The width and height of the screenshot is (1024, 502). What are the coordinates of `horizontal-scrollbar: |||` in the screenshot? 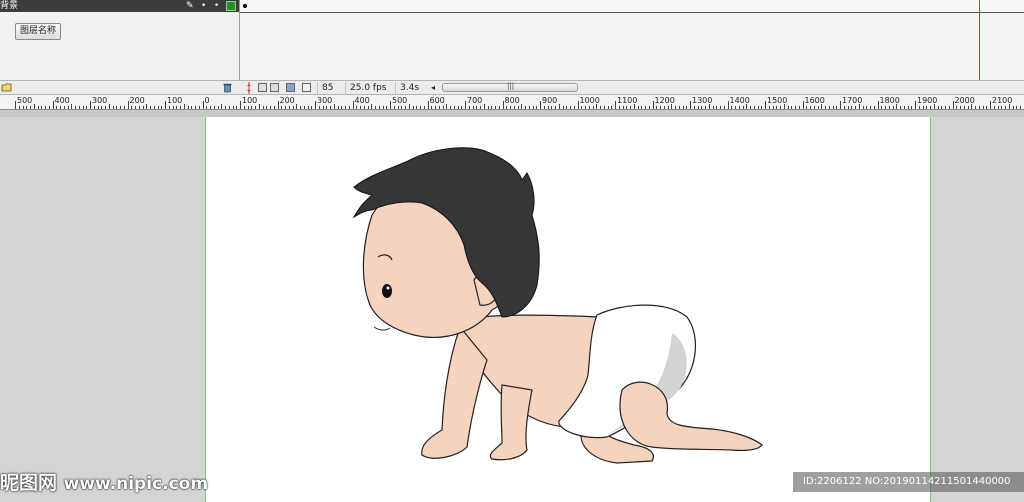 It's located at (510, 87).